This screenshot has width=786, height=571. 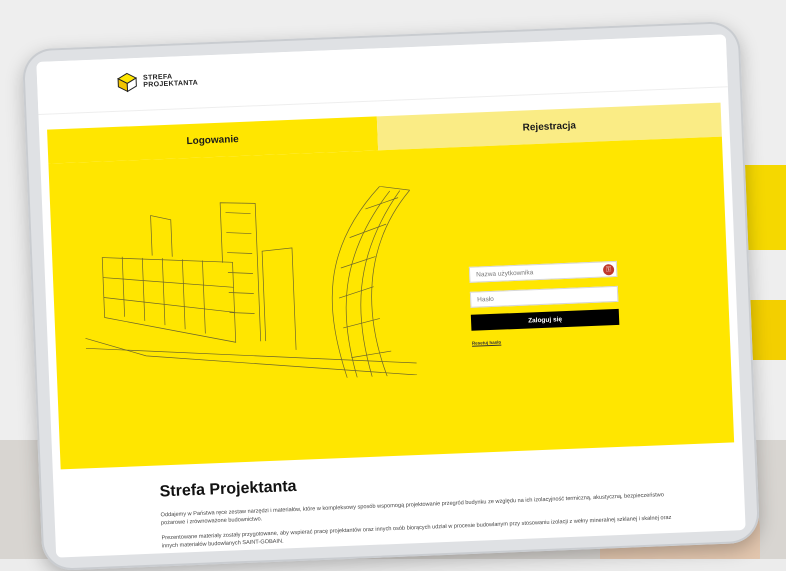 I want to click on page-header: STREFA PROJEKTANTA, so click(x=382, y=75).